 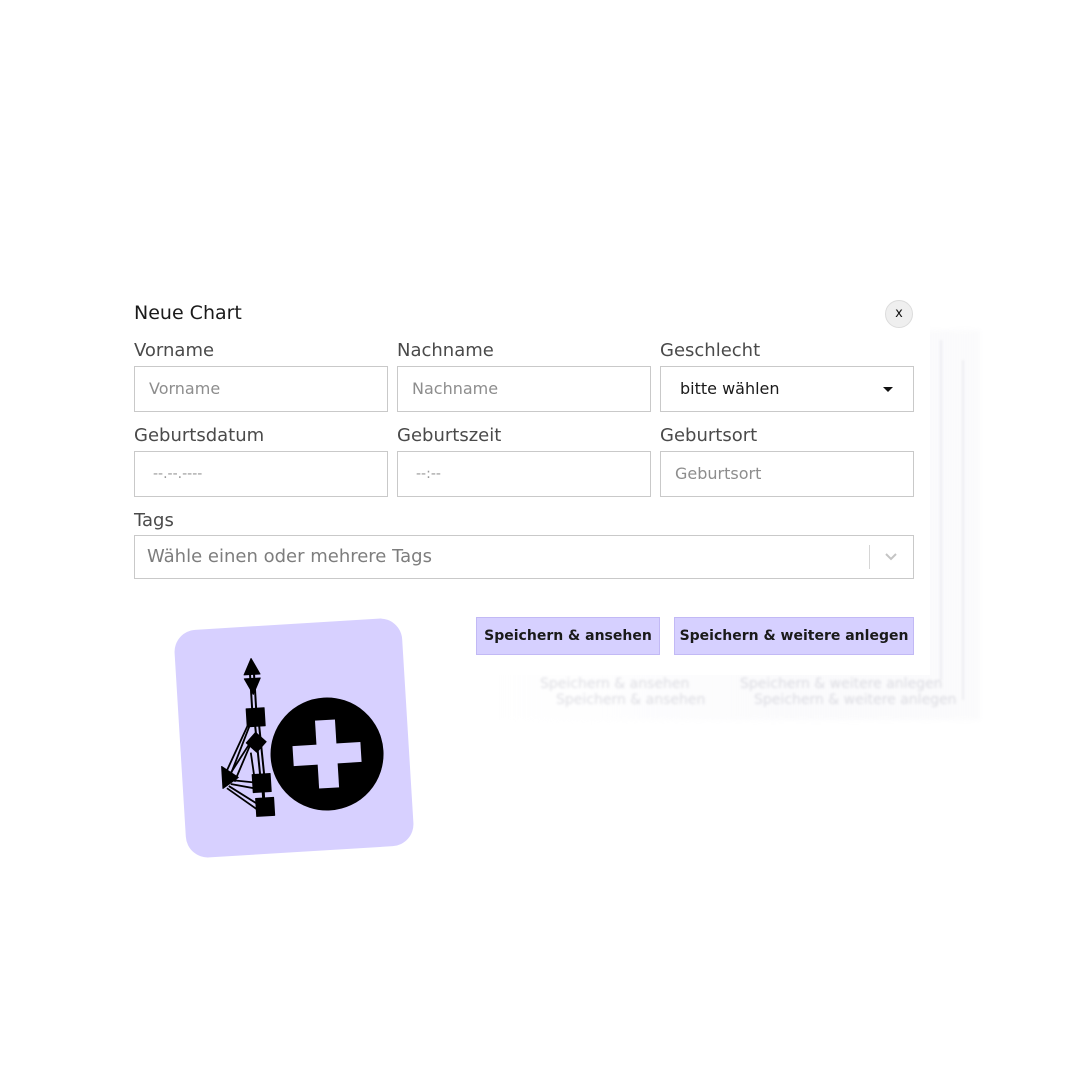 What do you see at coordinates (899, 314) in the screenshot?
I see `close-button: x` at bounding box center [899, 314].